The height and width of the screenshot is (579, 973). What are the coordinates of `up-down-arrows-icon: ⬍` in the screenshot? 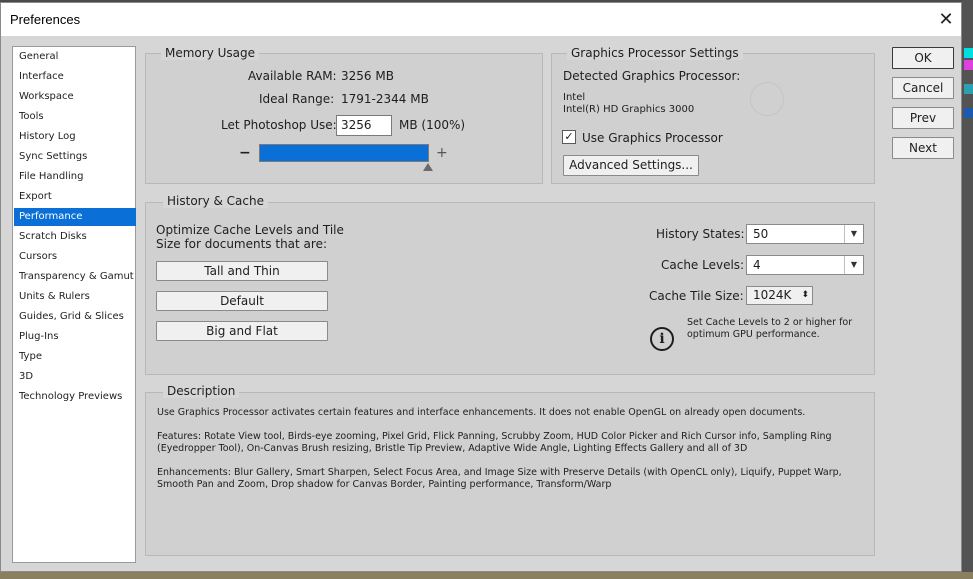 It's located at (805, 295).